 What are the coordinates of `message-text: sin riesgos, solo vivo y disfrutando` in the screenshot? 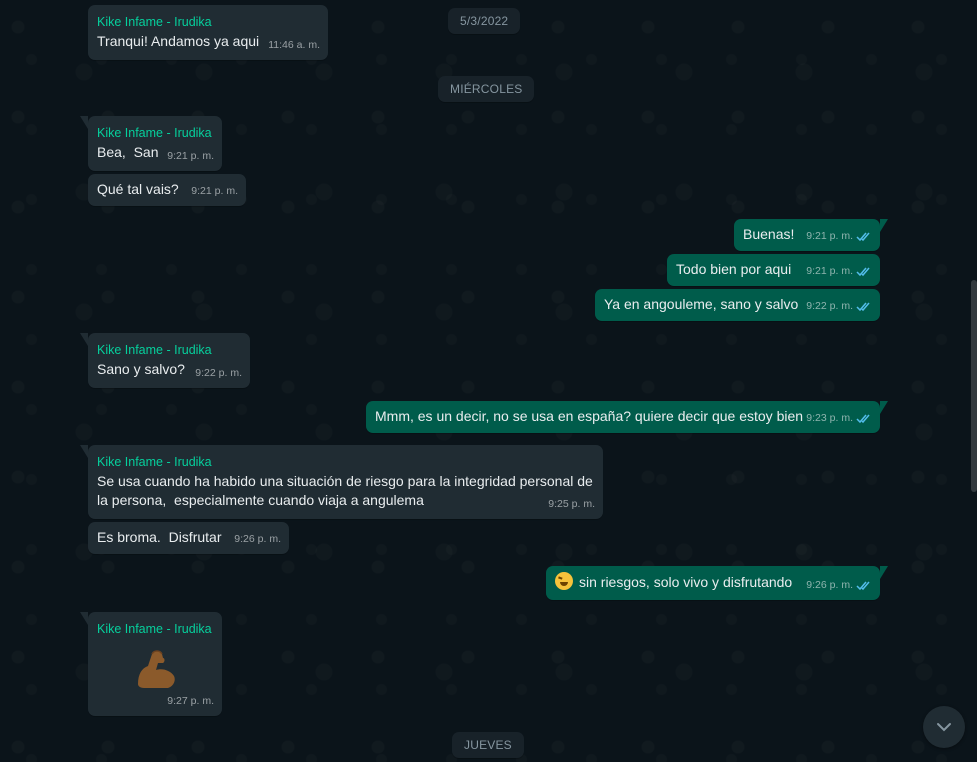 It's located at (686, 582).